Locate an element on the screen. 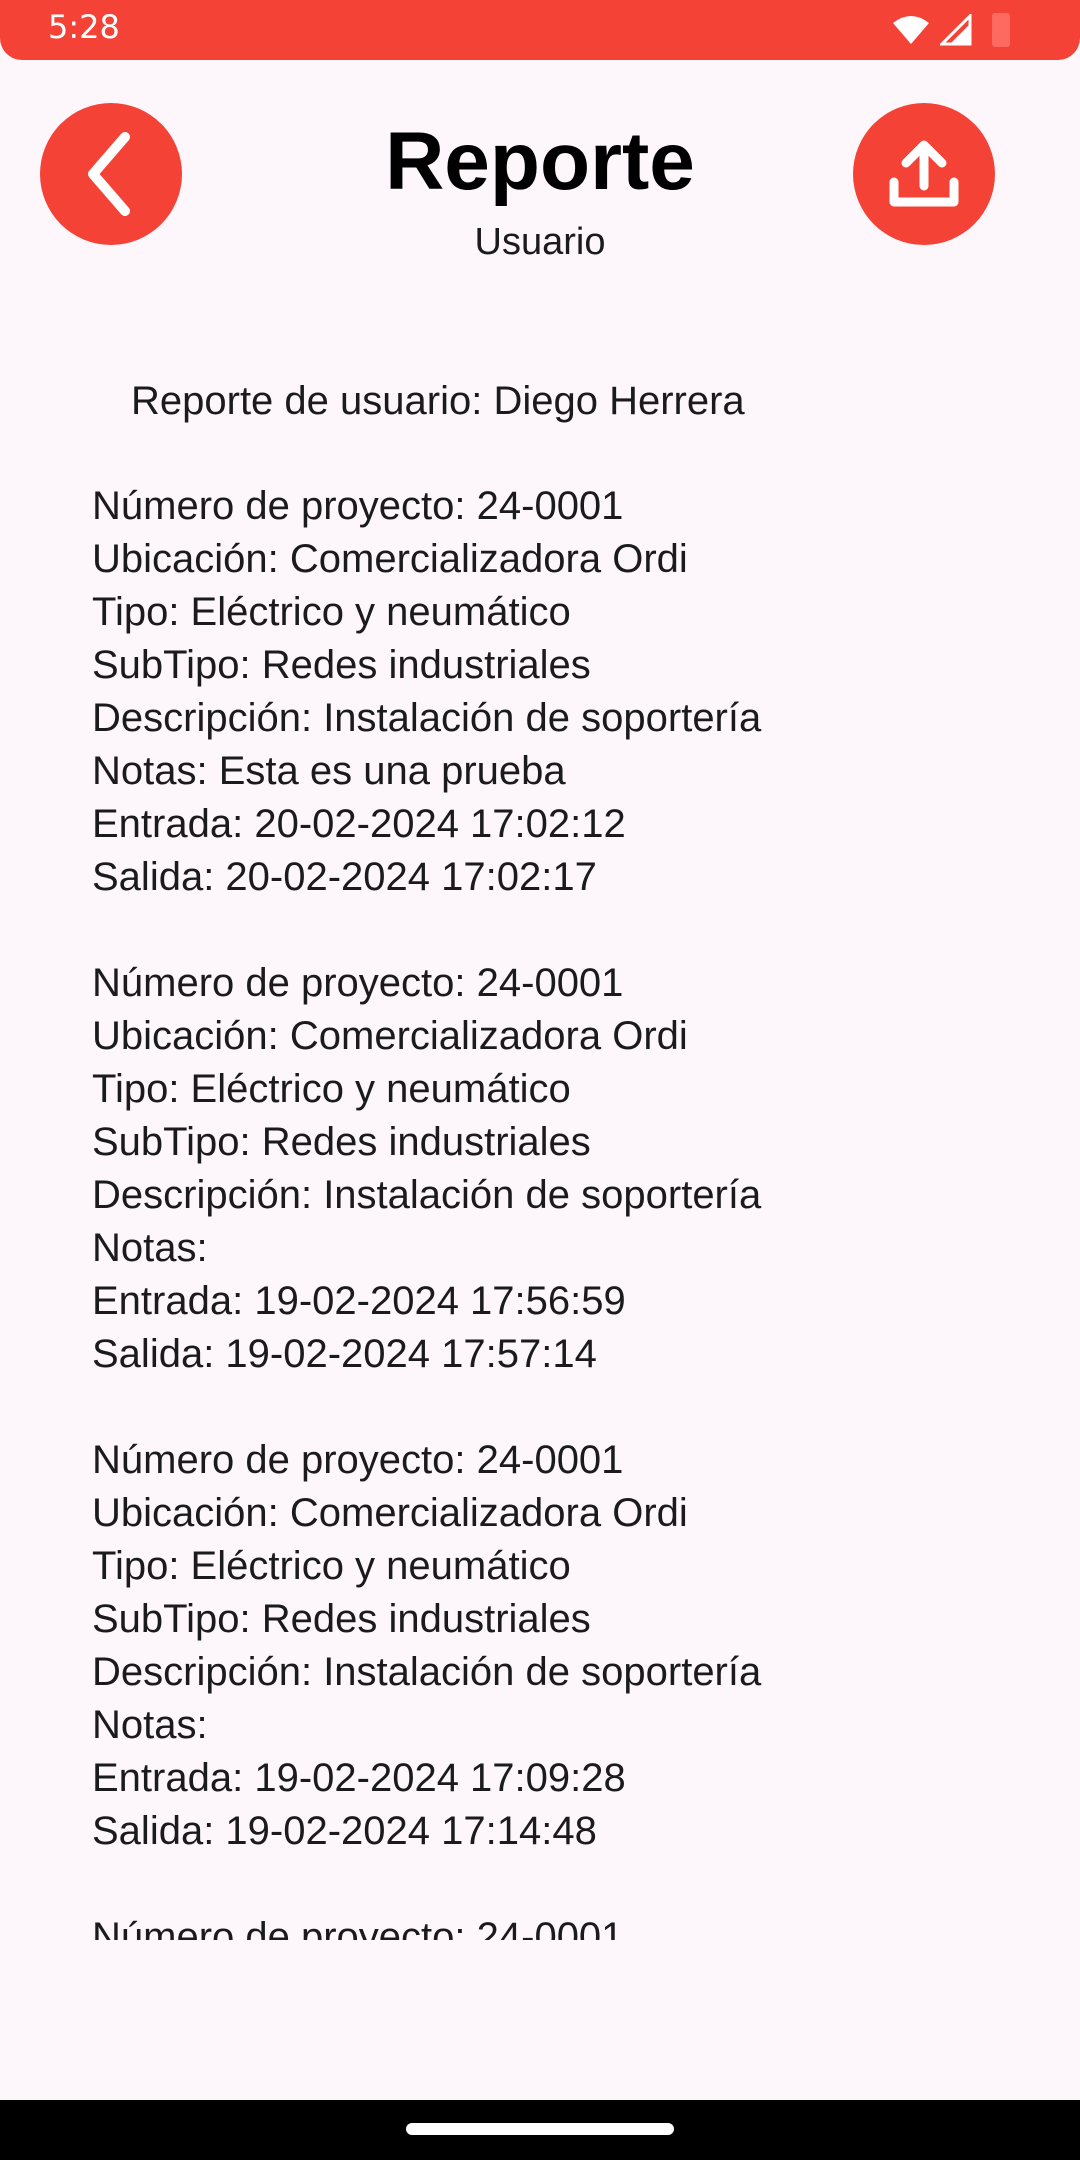 Image resolution: width=1080 pixels, height=2160 pixels. wifi-icon is located at coordinates (911, 30).